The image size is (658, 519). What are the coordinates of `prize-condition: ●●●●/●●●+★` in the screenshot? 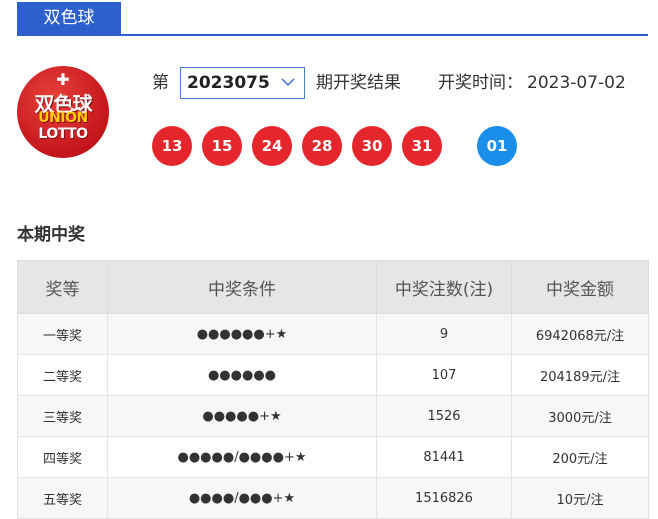 It's located at (242, 498).